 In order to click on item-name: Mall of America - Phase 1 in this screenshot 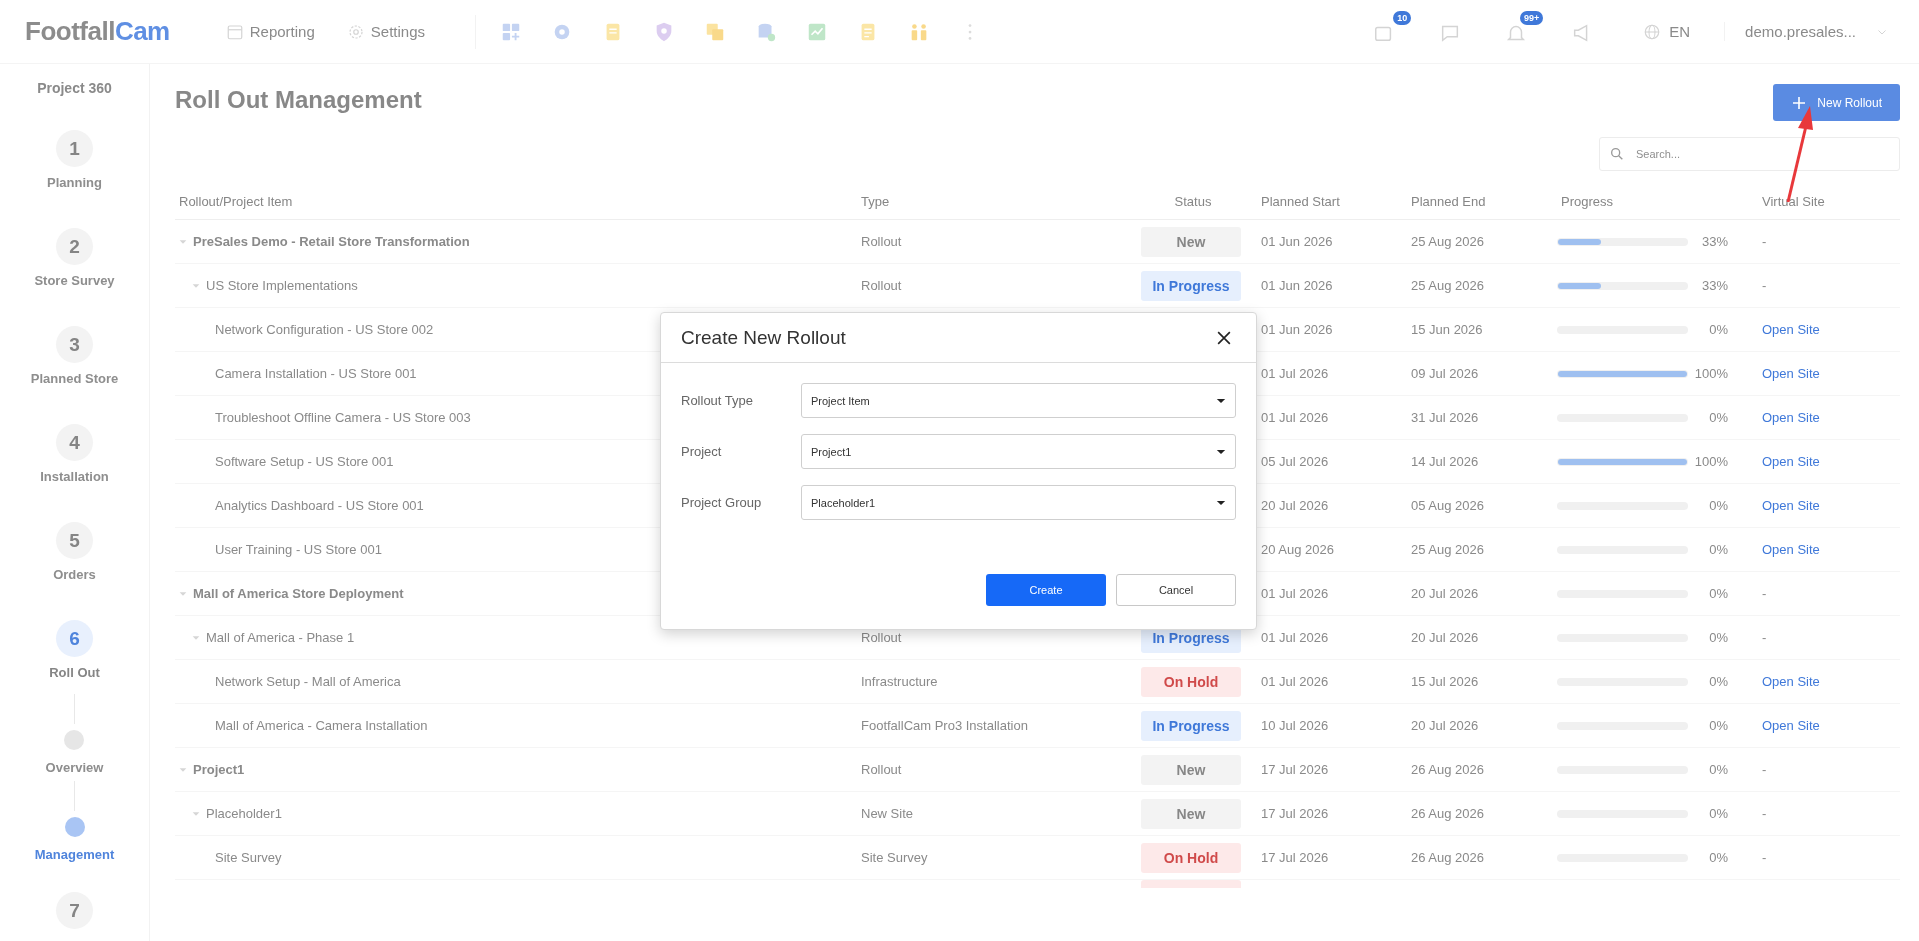, I will do `click(280, 637)`.